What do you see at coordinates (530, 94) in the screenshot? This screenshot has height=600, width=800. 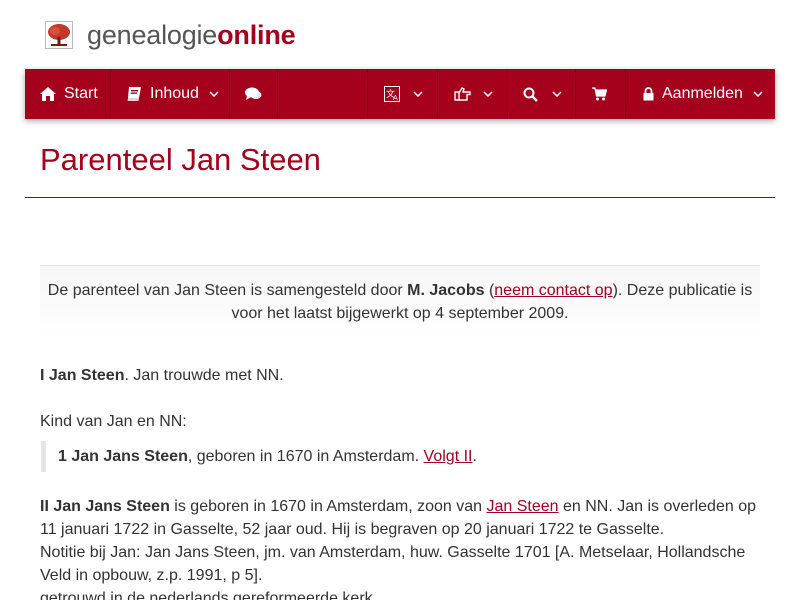 I see `search-icon` at bounding box center [530, 94].